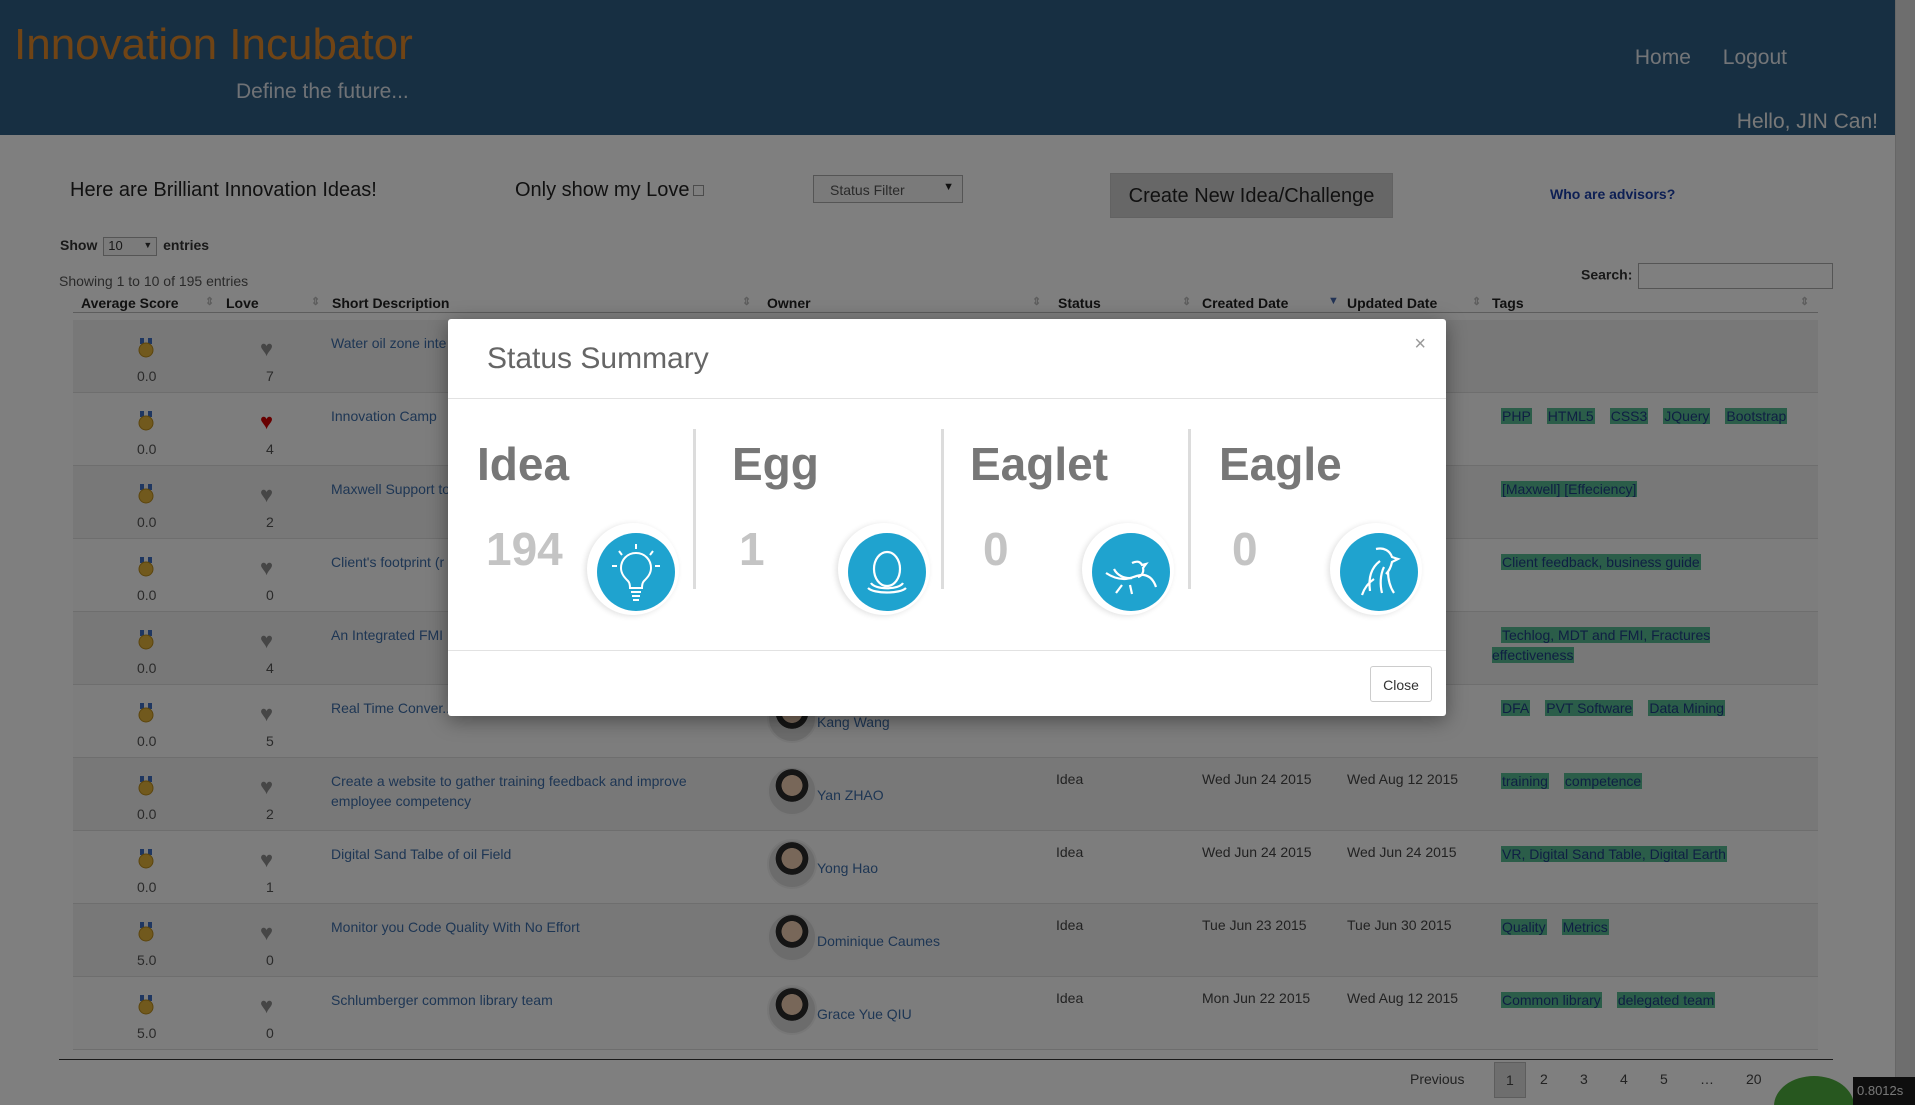  Describe the element at coordinates (1401, 684) in the screenshot. I see `close-button: Close` at that location.